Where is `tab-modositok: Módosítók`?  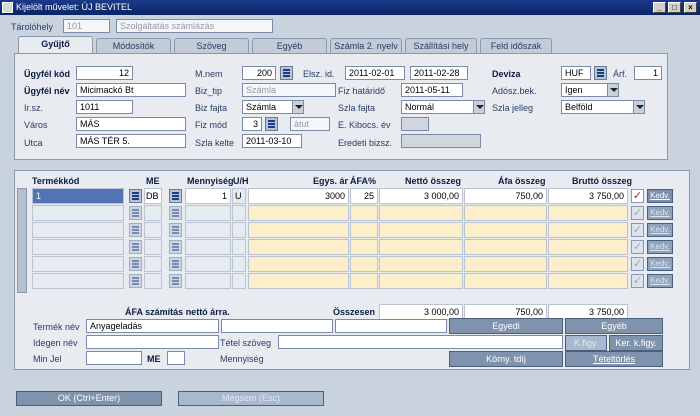
tab-modositok: Módosítók is located at coordinates (133, 45).